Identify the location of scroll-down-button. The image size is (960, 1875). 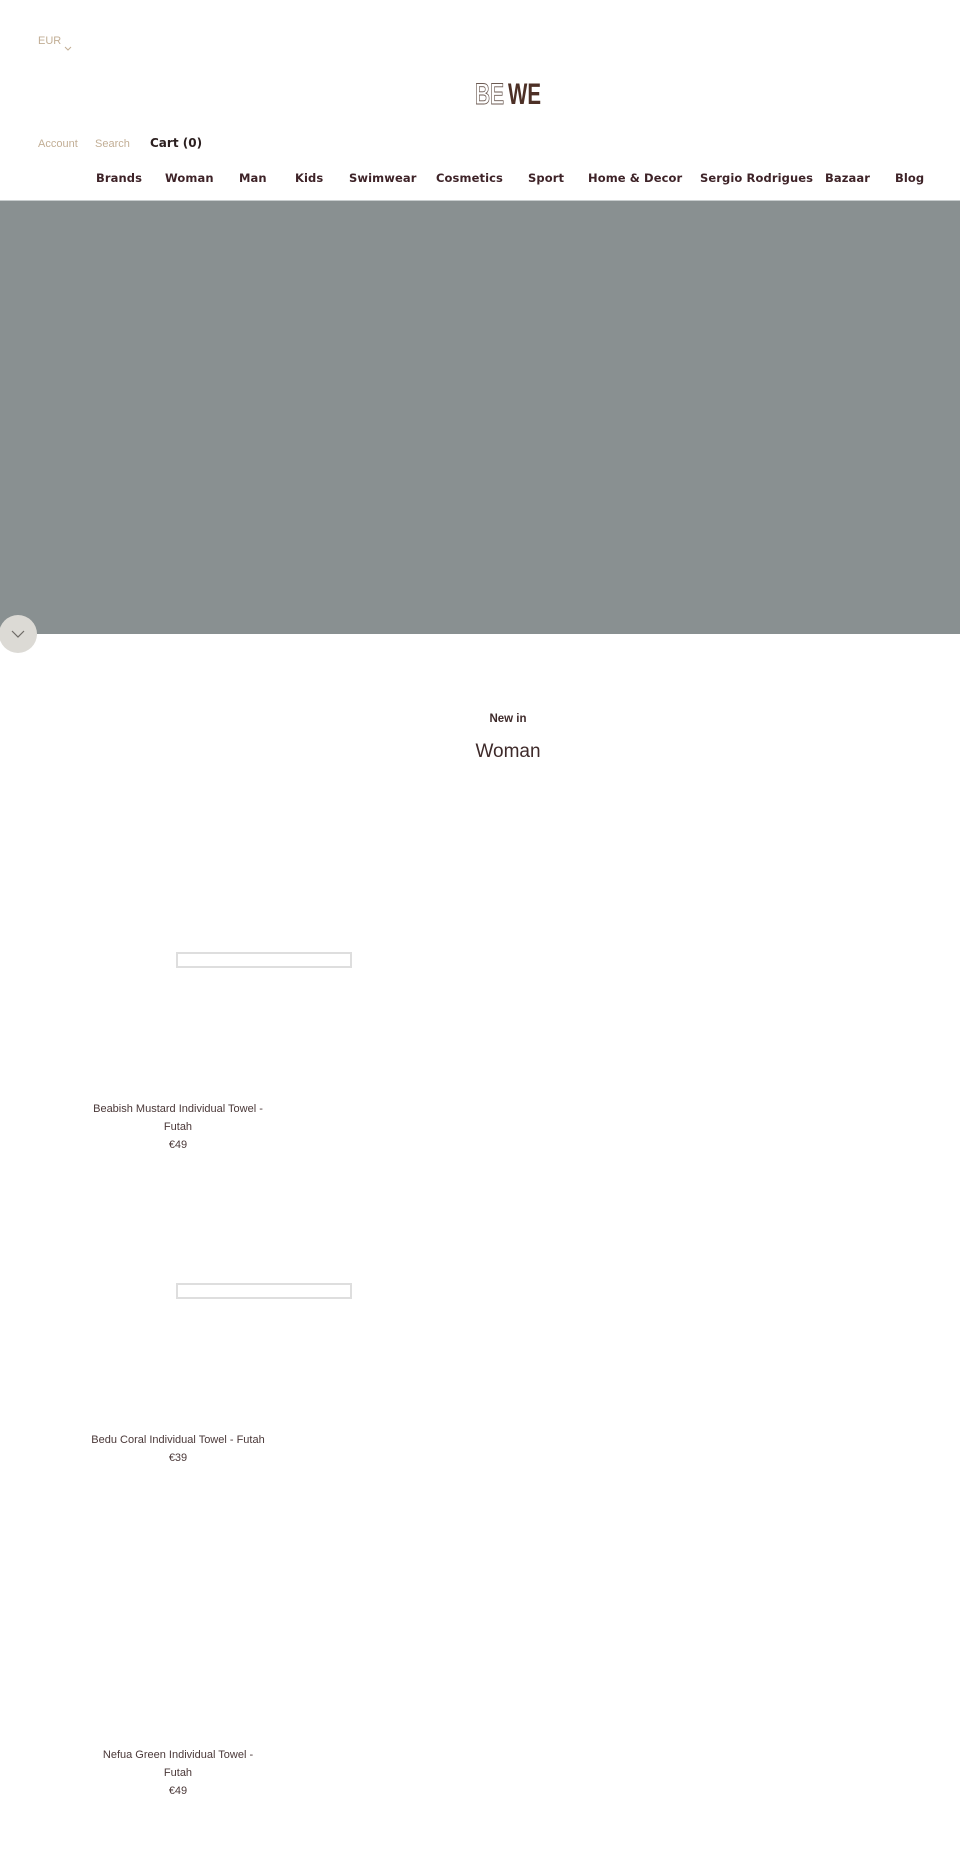
(18, 634).